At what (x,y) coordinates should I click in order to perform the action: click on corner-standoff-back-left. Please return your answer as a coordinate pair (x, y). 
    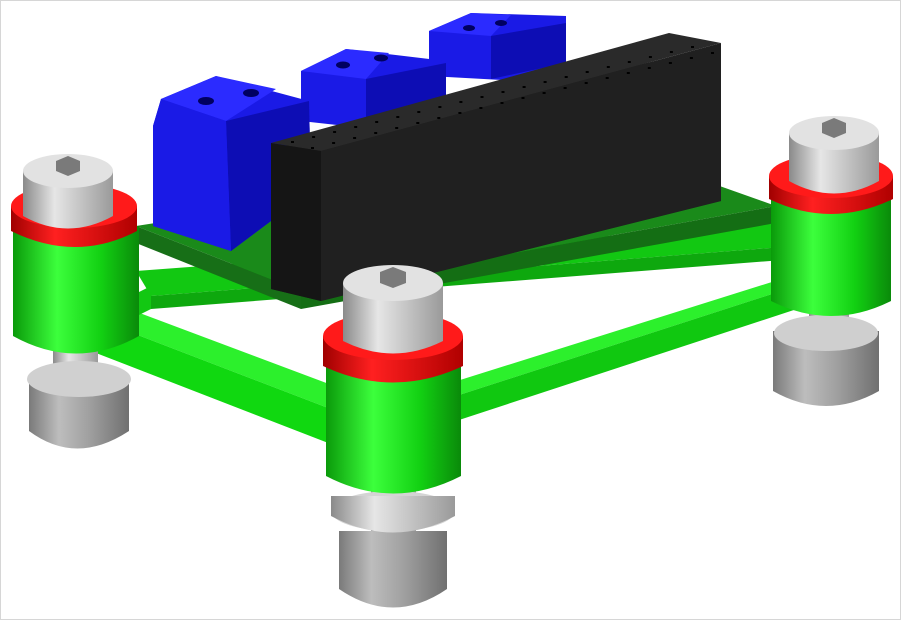
    Looking at the image, I should click on (75, 301).